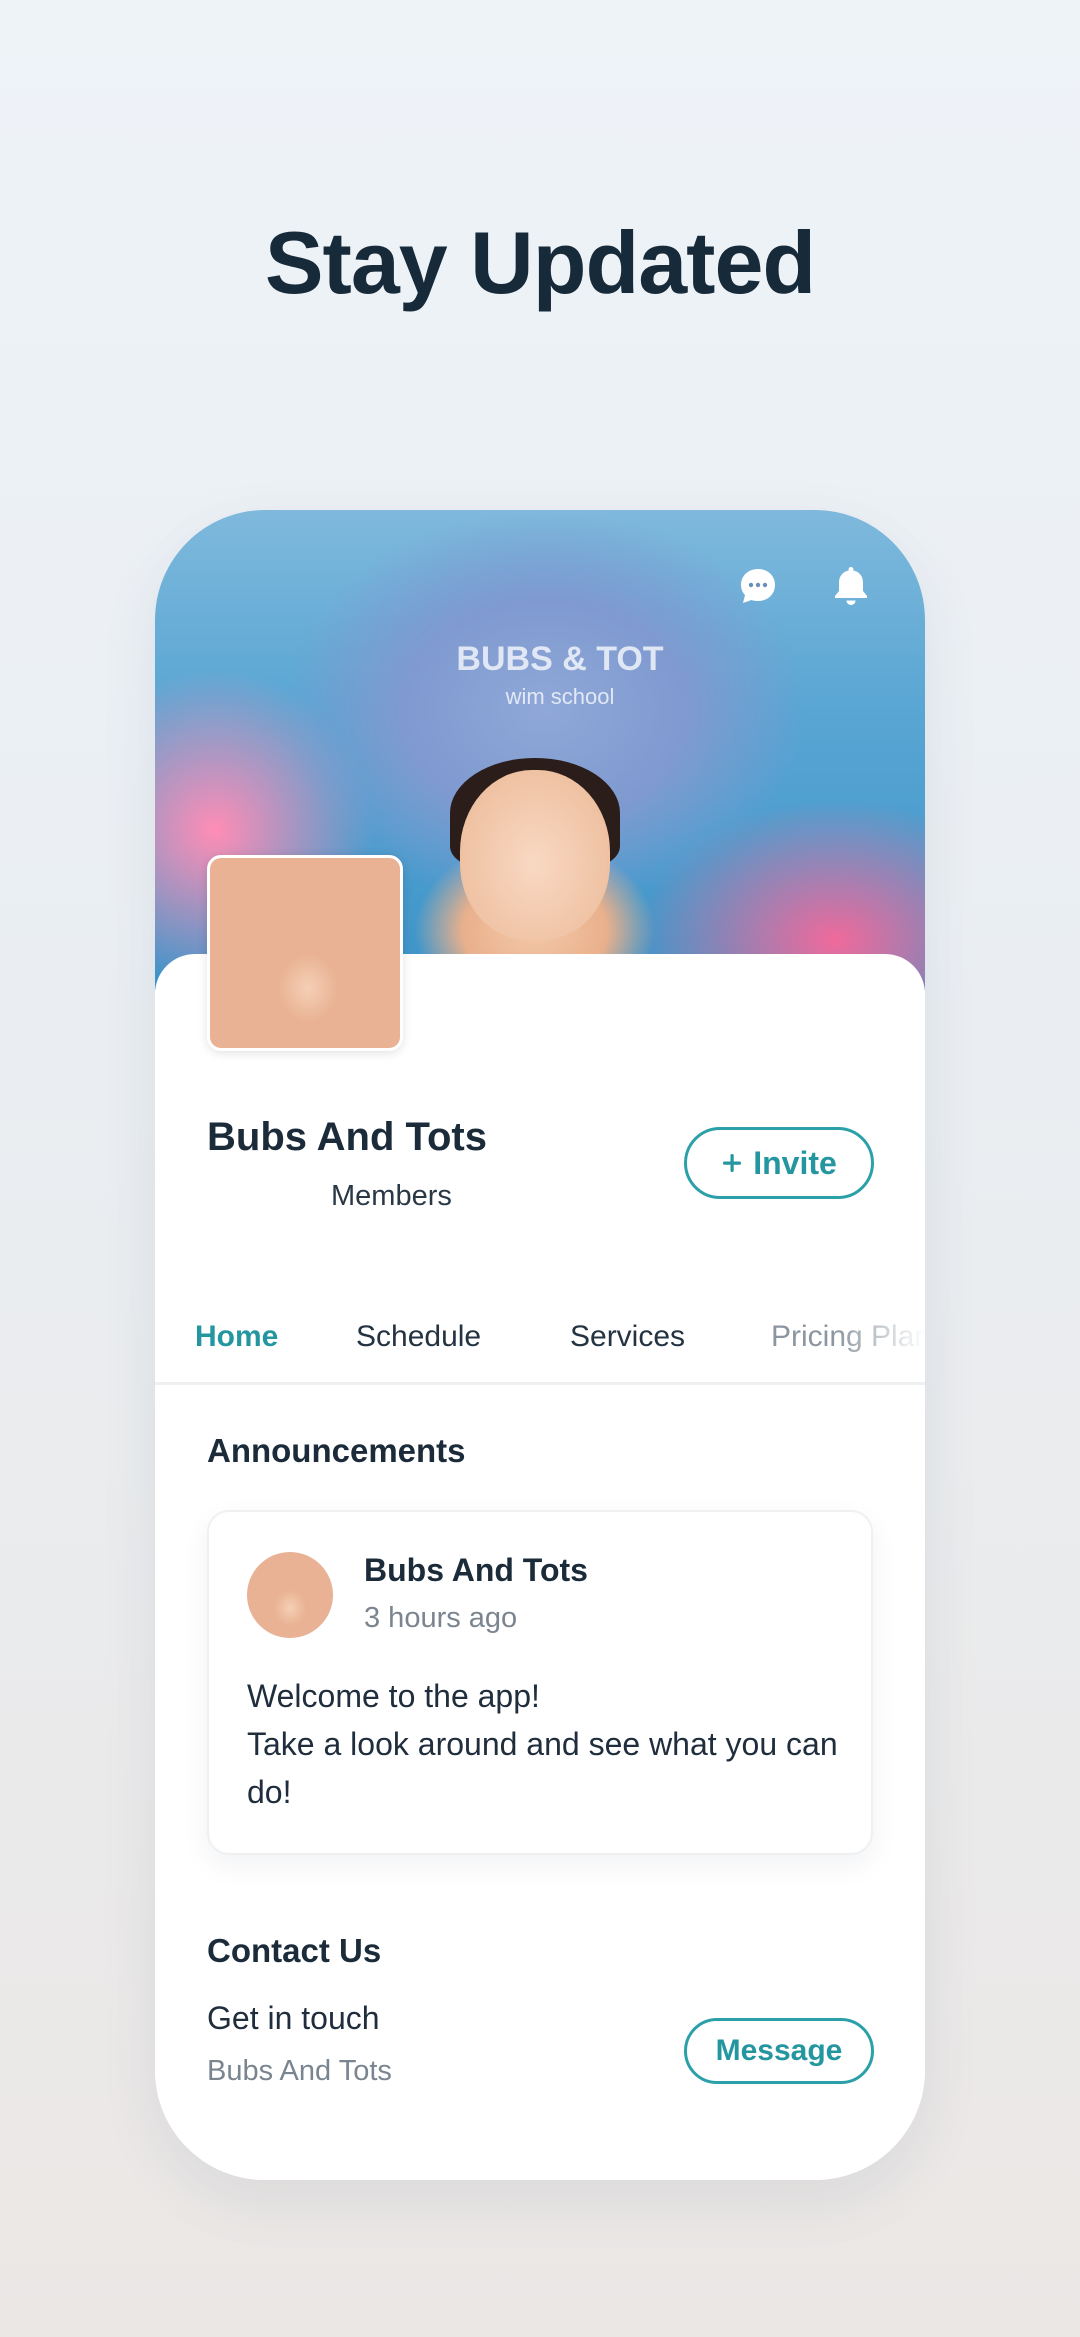 The height and width of the screenshot is (2337, 1080). Describe the element at coordinates (391, 1196) in the screenshot. I see `profile-members-label: Members` at that location.